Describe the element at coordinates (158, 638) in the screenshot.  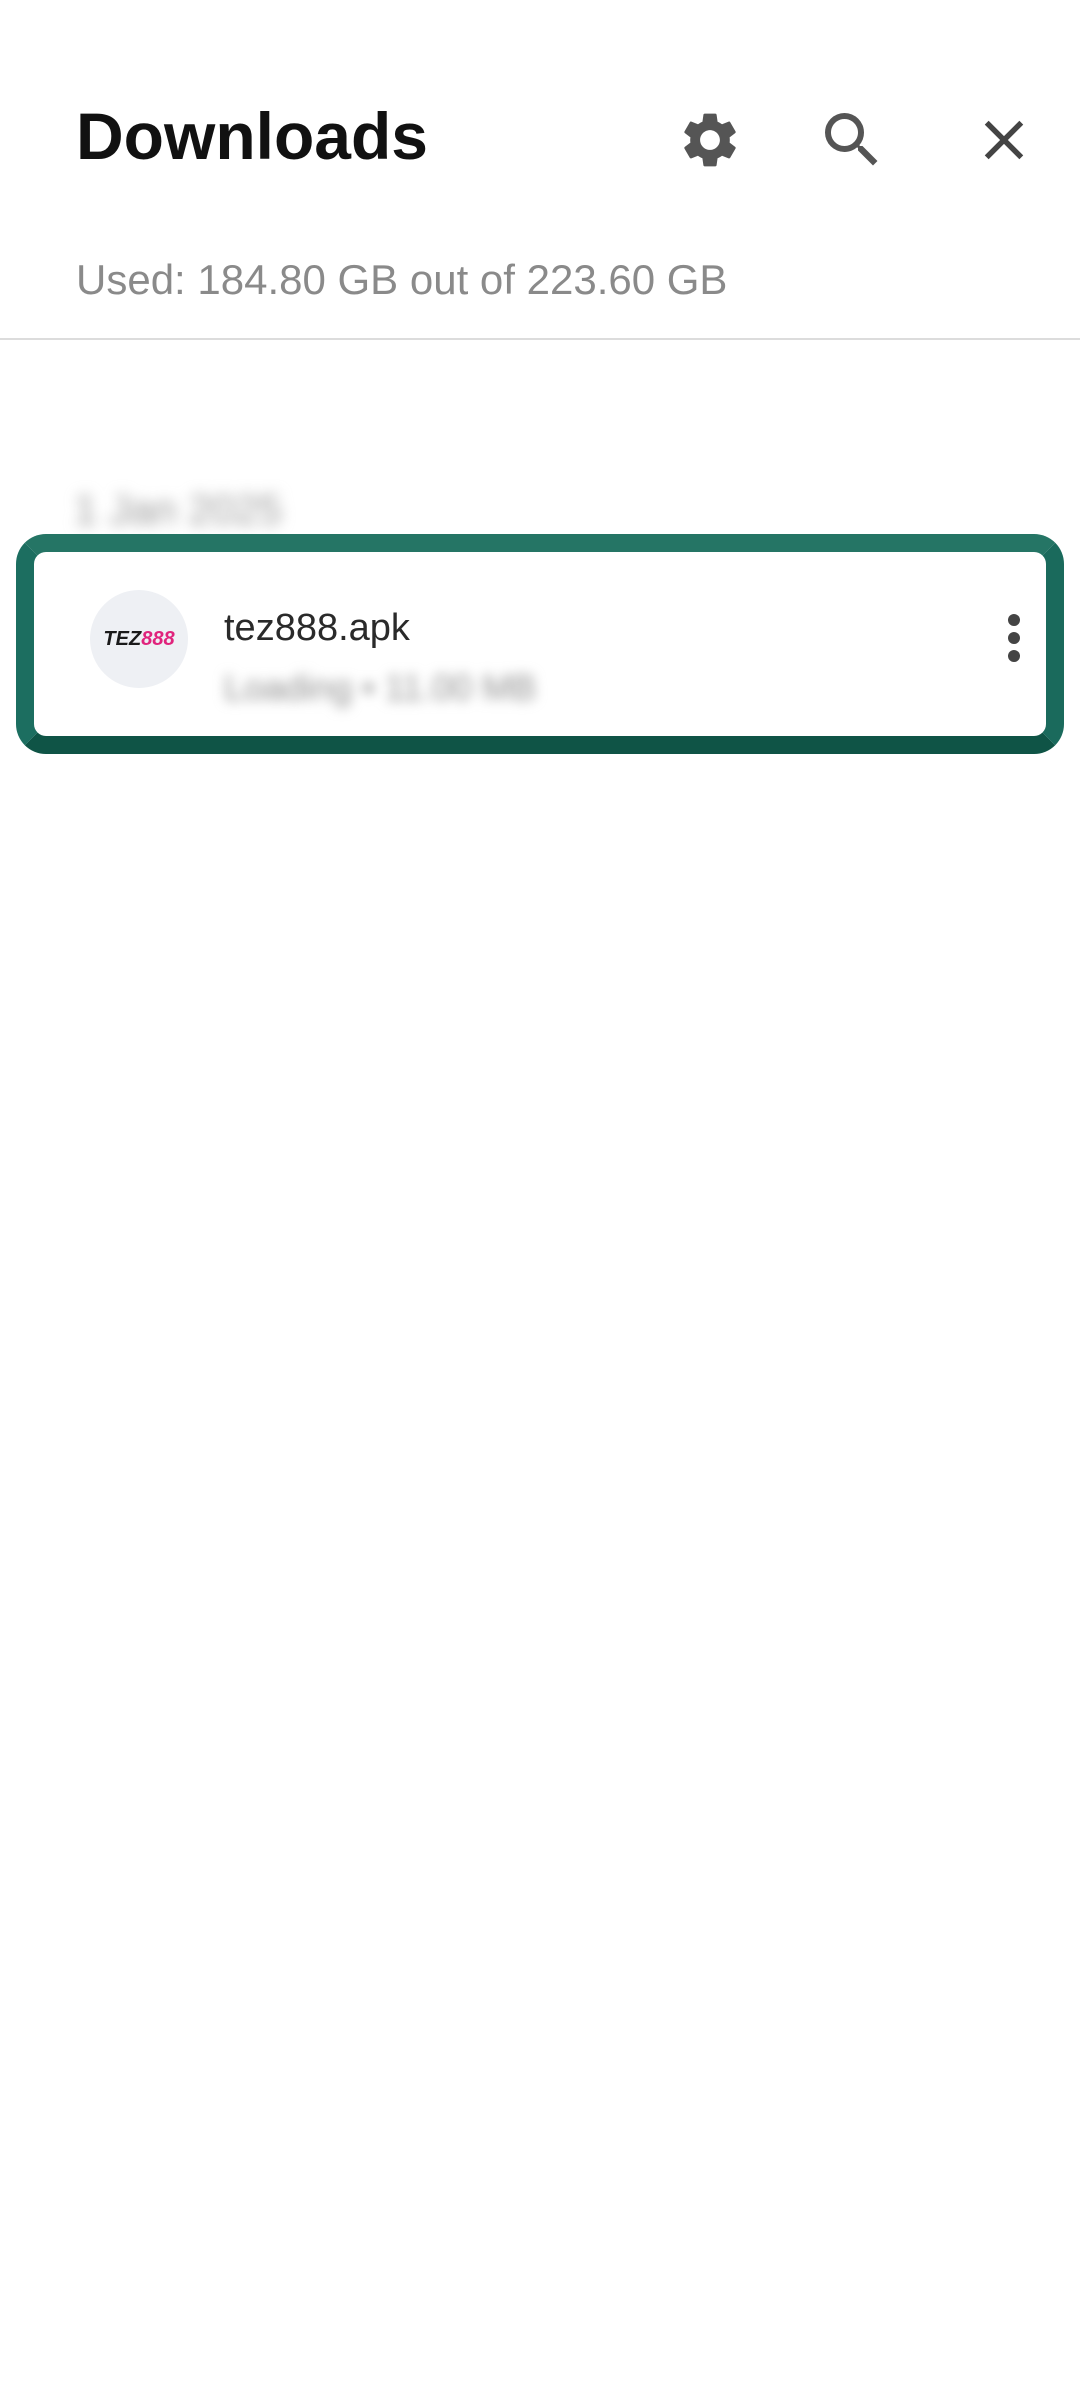
I see `app-logo-text-accent: 888` at that location.